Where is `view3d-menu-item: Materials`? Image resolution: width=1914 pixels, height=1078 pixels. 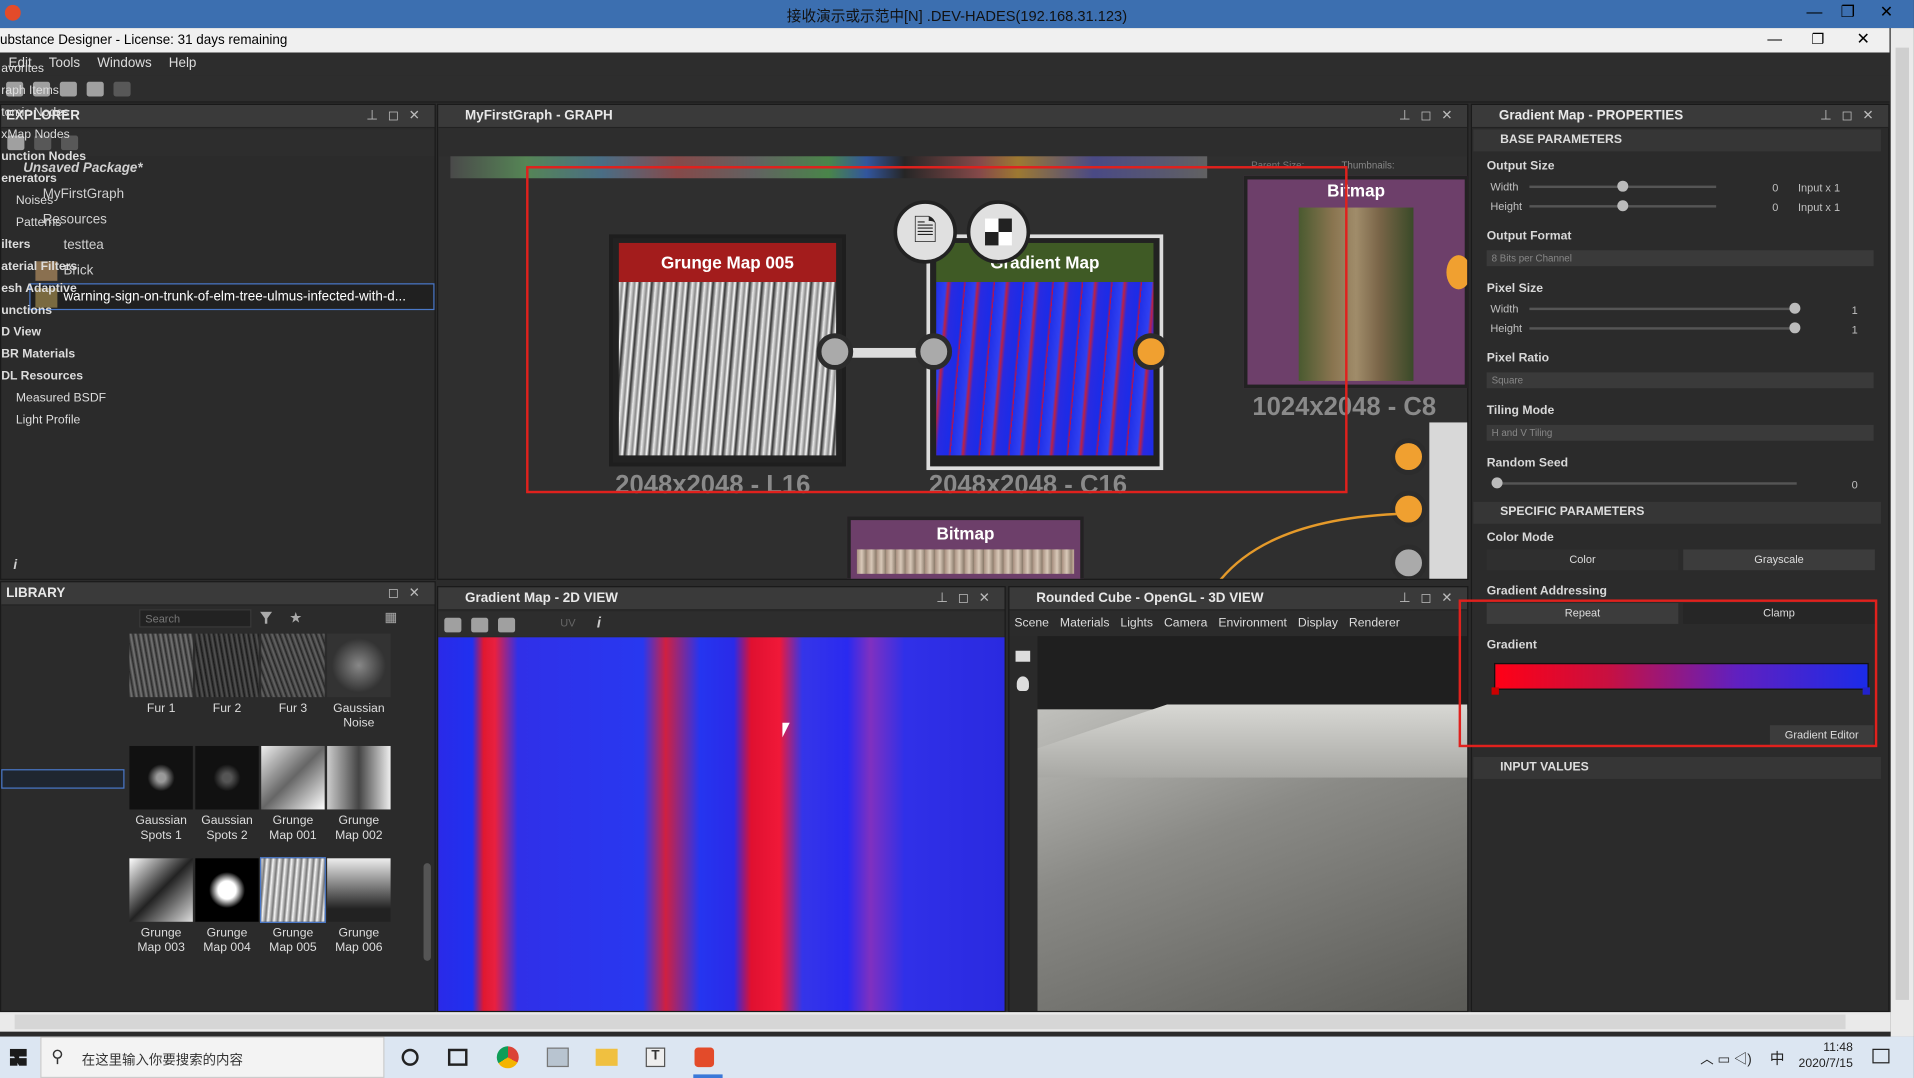
view3d-menu-item: Materials is located at coordinates (1085, 623).